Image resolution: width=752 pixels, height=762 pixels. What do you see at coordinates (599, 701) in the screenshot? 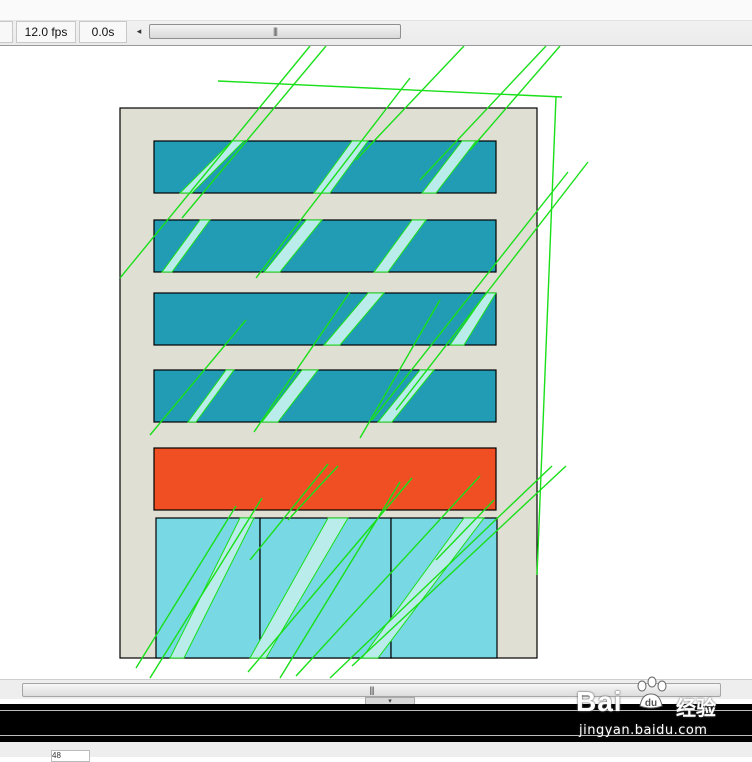
I see `watermark-logo: Bai` at bounding box center [599, 701].